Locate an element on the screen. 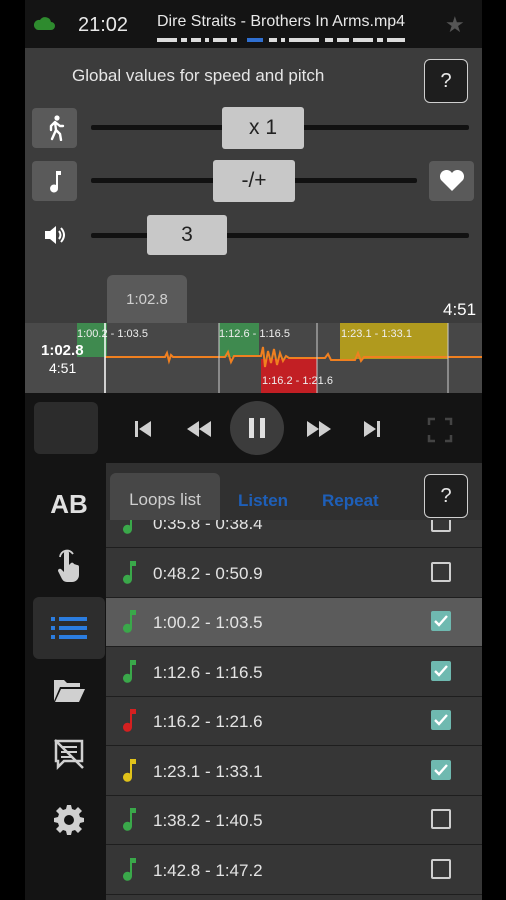 This screenshot has height=900, width=506. pause-button is located at coordinates (257, 428).